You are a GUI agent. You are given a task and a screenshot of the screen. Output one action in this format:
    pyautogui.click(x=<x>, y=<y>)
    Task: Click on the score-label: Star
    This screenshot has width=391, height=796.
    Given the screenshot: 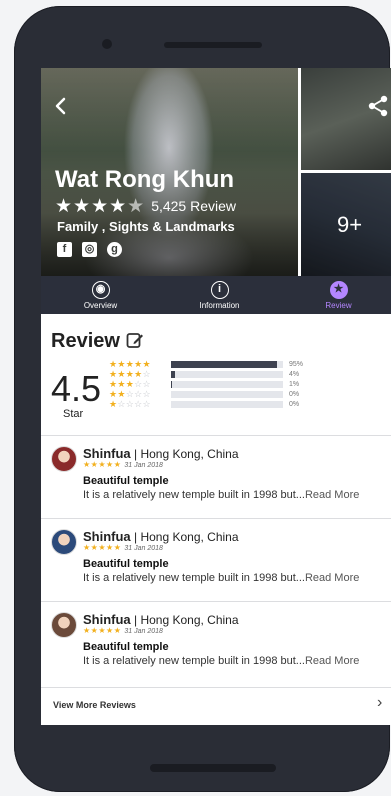 What is the action you would take?
    pyautogui.click(x=73, y=414)
    